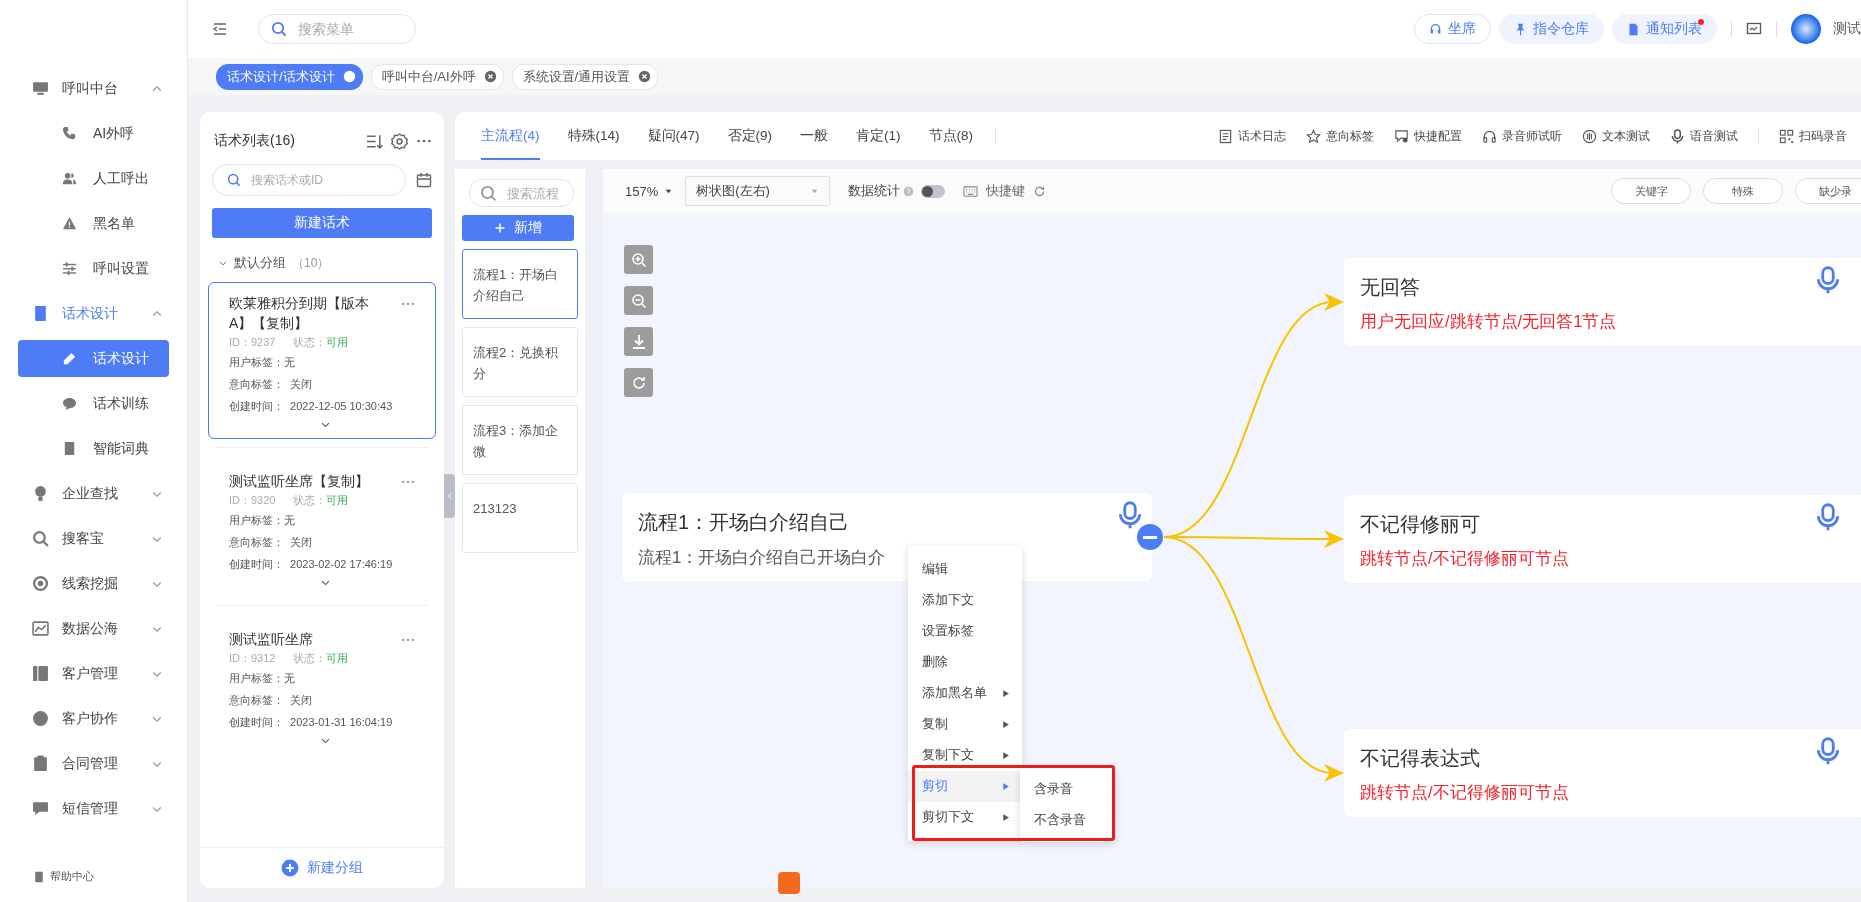 The height and width of the screenshot is (902, 1861). What do you see at coordinates (93, 358) in the screenshot?
I see `sidebar-subitem: 话术设计` at bounding box center [93, 358].